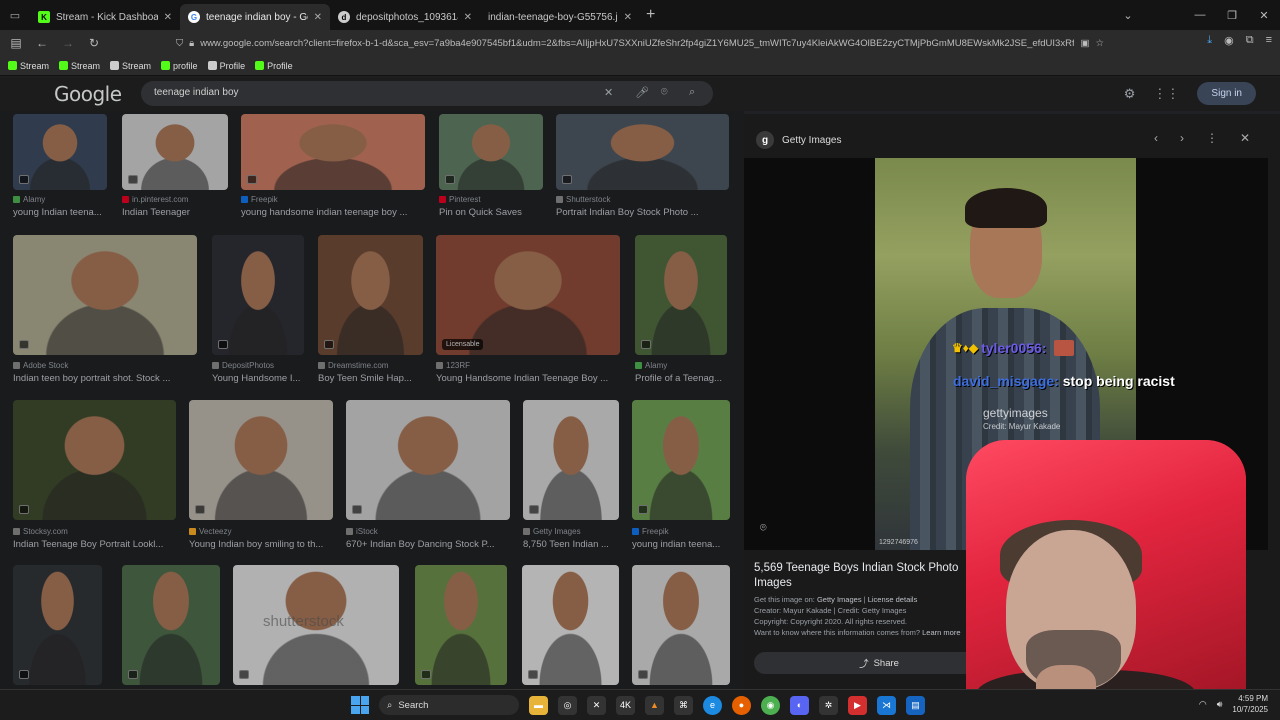 This screenshot has height=720, width=1280. I want to click on sidebar-icon: ▤, so click(16, 43).